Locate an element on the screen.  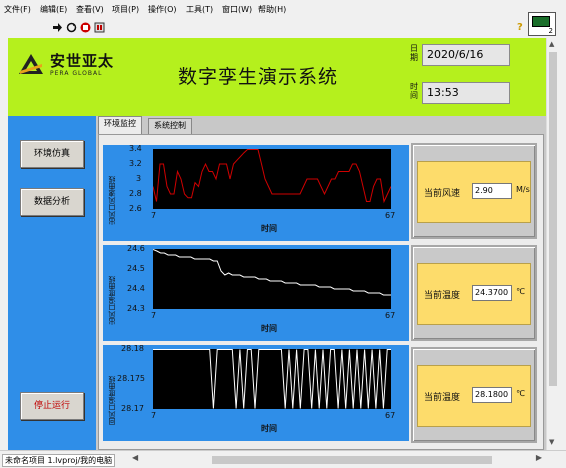
wind-speed-plot is located at coordinates (272, 176).